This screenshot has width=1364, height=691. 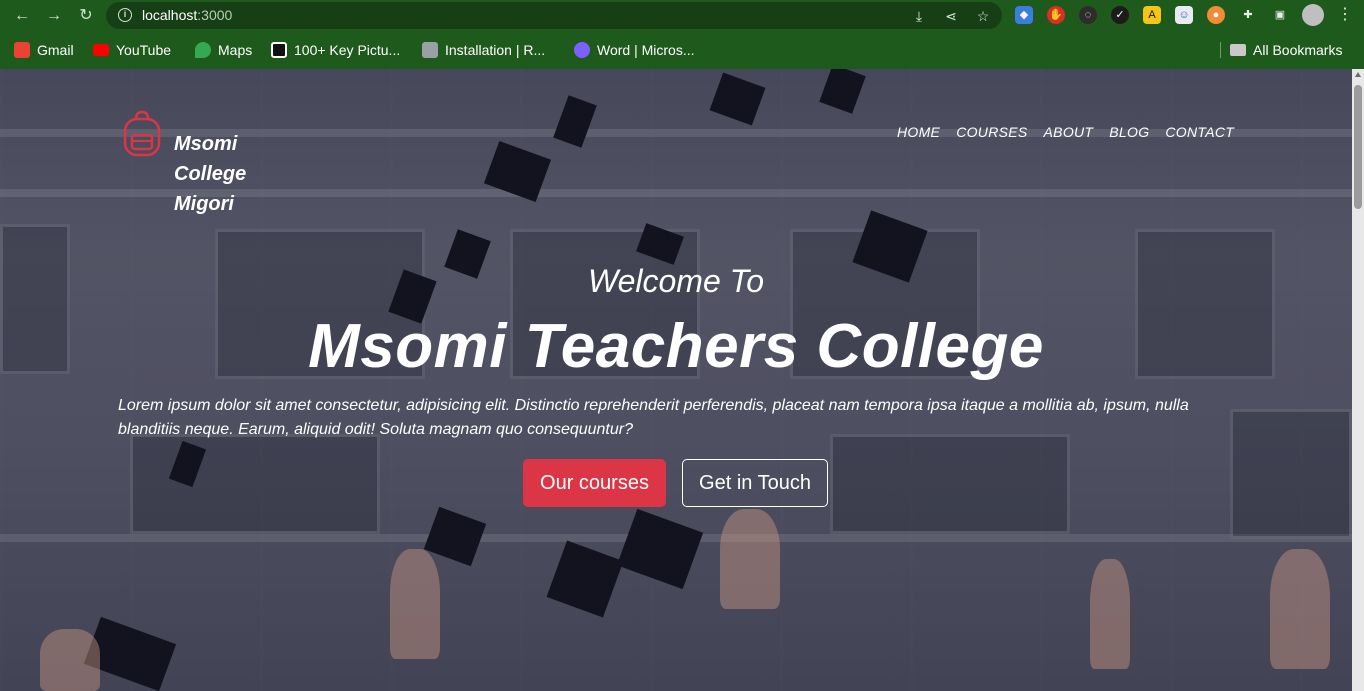 What do you see at coordinates (204, 204) in the screenshot?
I see `site-name-line: Migori` at bounding box center [204, 204].